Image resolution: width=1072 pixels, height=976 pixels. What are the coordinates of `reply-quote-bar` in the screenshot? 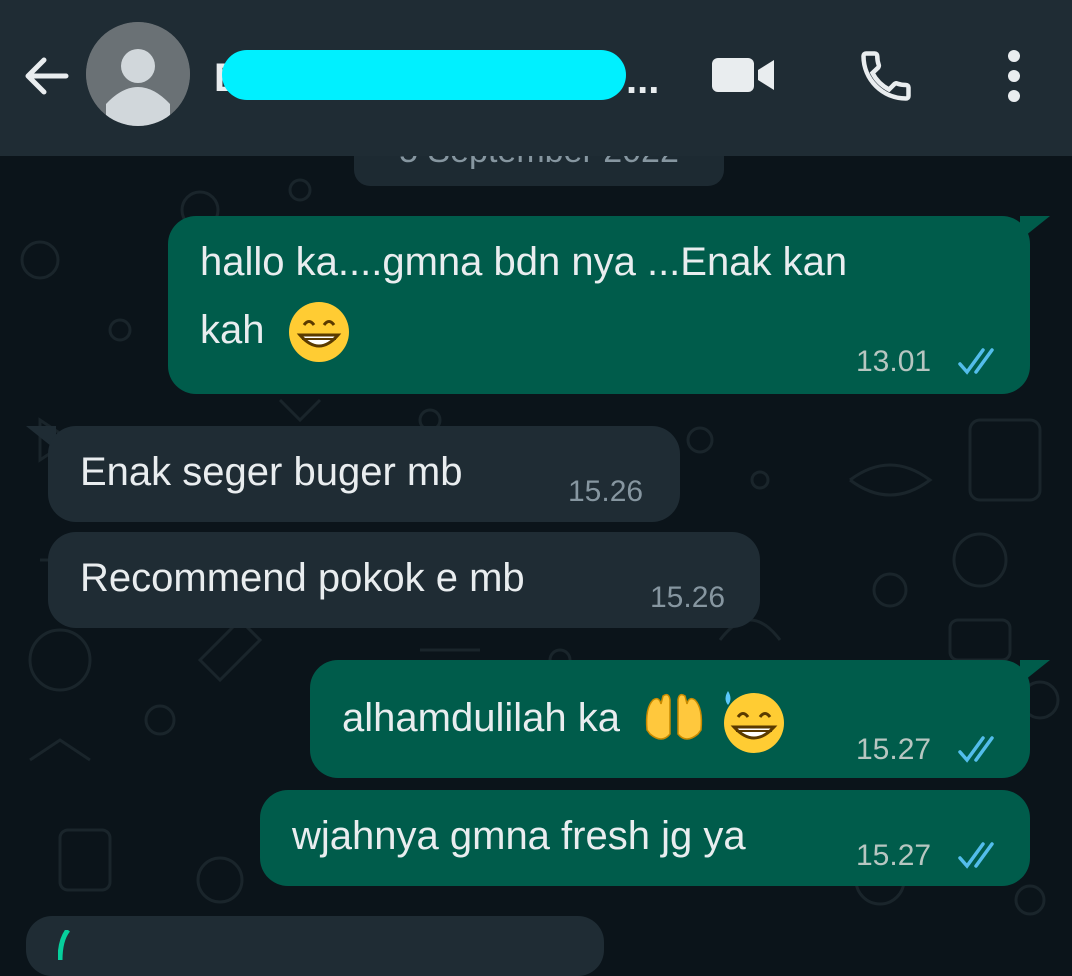 It's located at (64, 945).